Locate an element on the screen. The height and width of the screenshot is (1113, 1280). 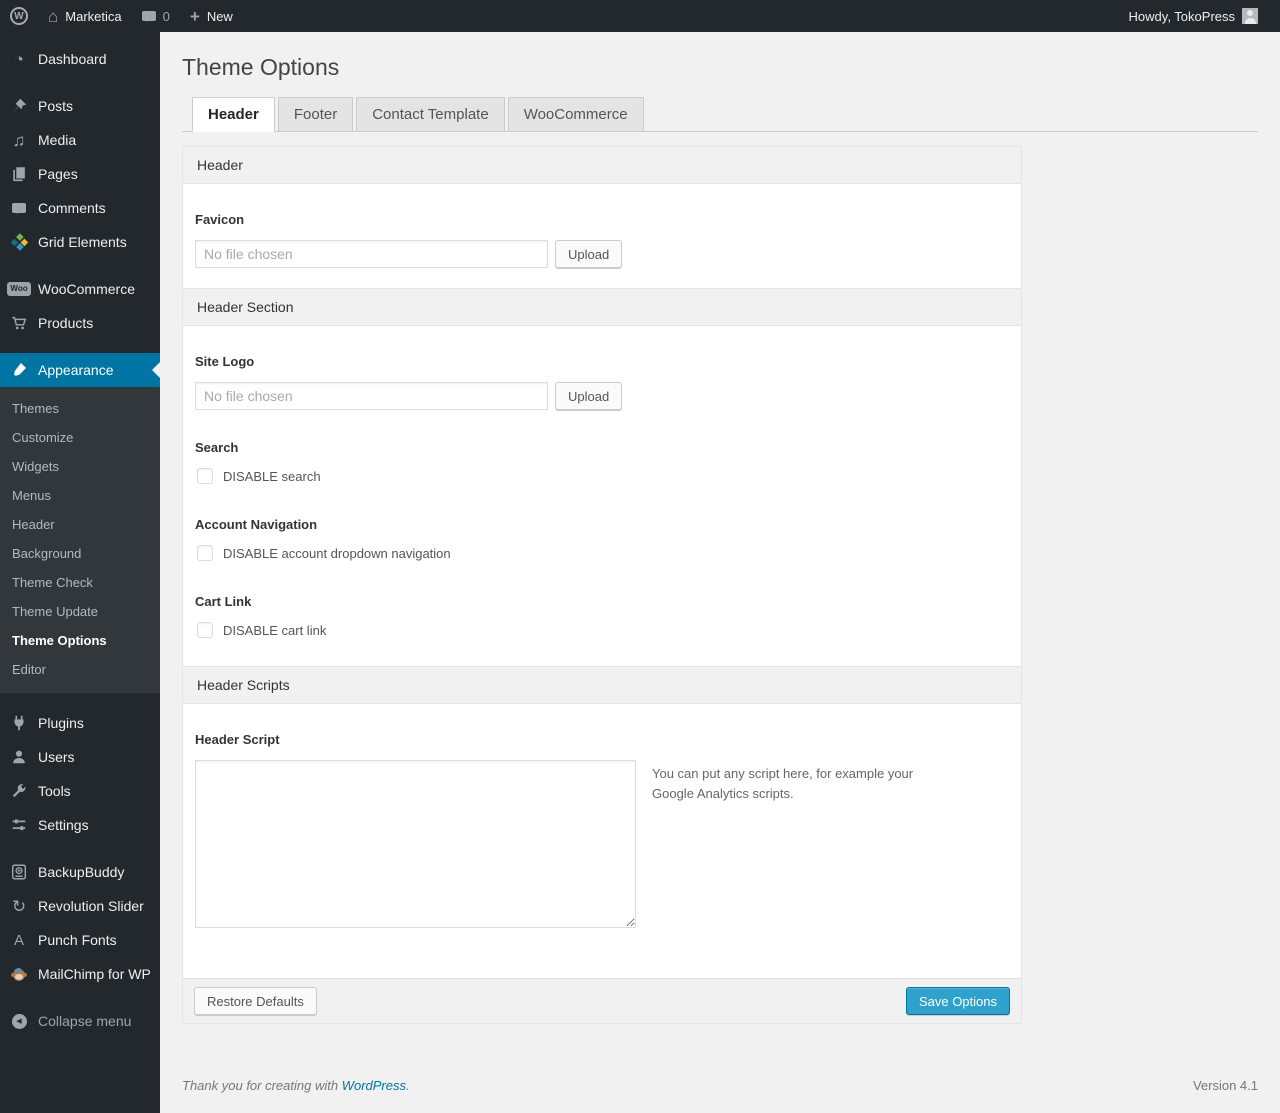
sidebar-item-label: Posts is located at coordinates (56, 106).